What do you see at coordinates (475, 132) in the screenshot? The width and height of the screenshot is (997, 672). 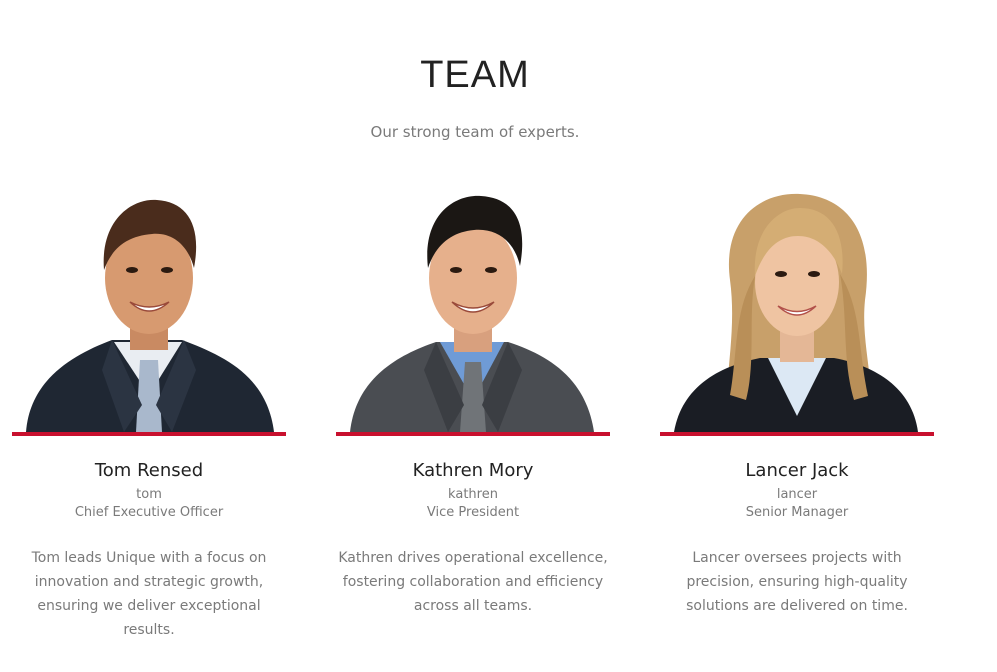 I see `section-subtitle: Our strong team of experts.` at bounding box center [475, 132].